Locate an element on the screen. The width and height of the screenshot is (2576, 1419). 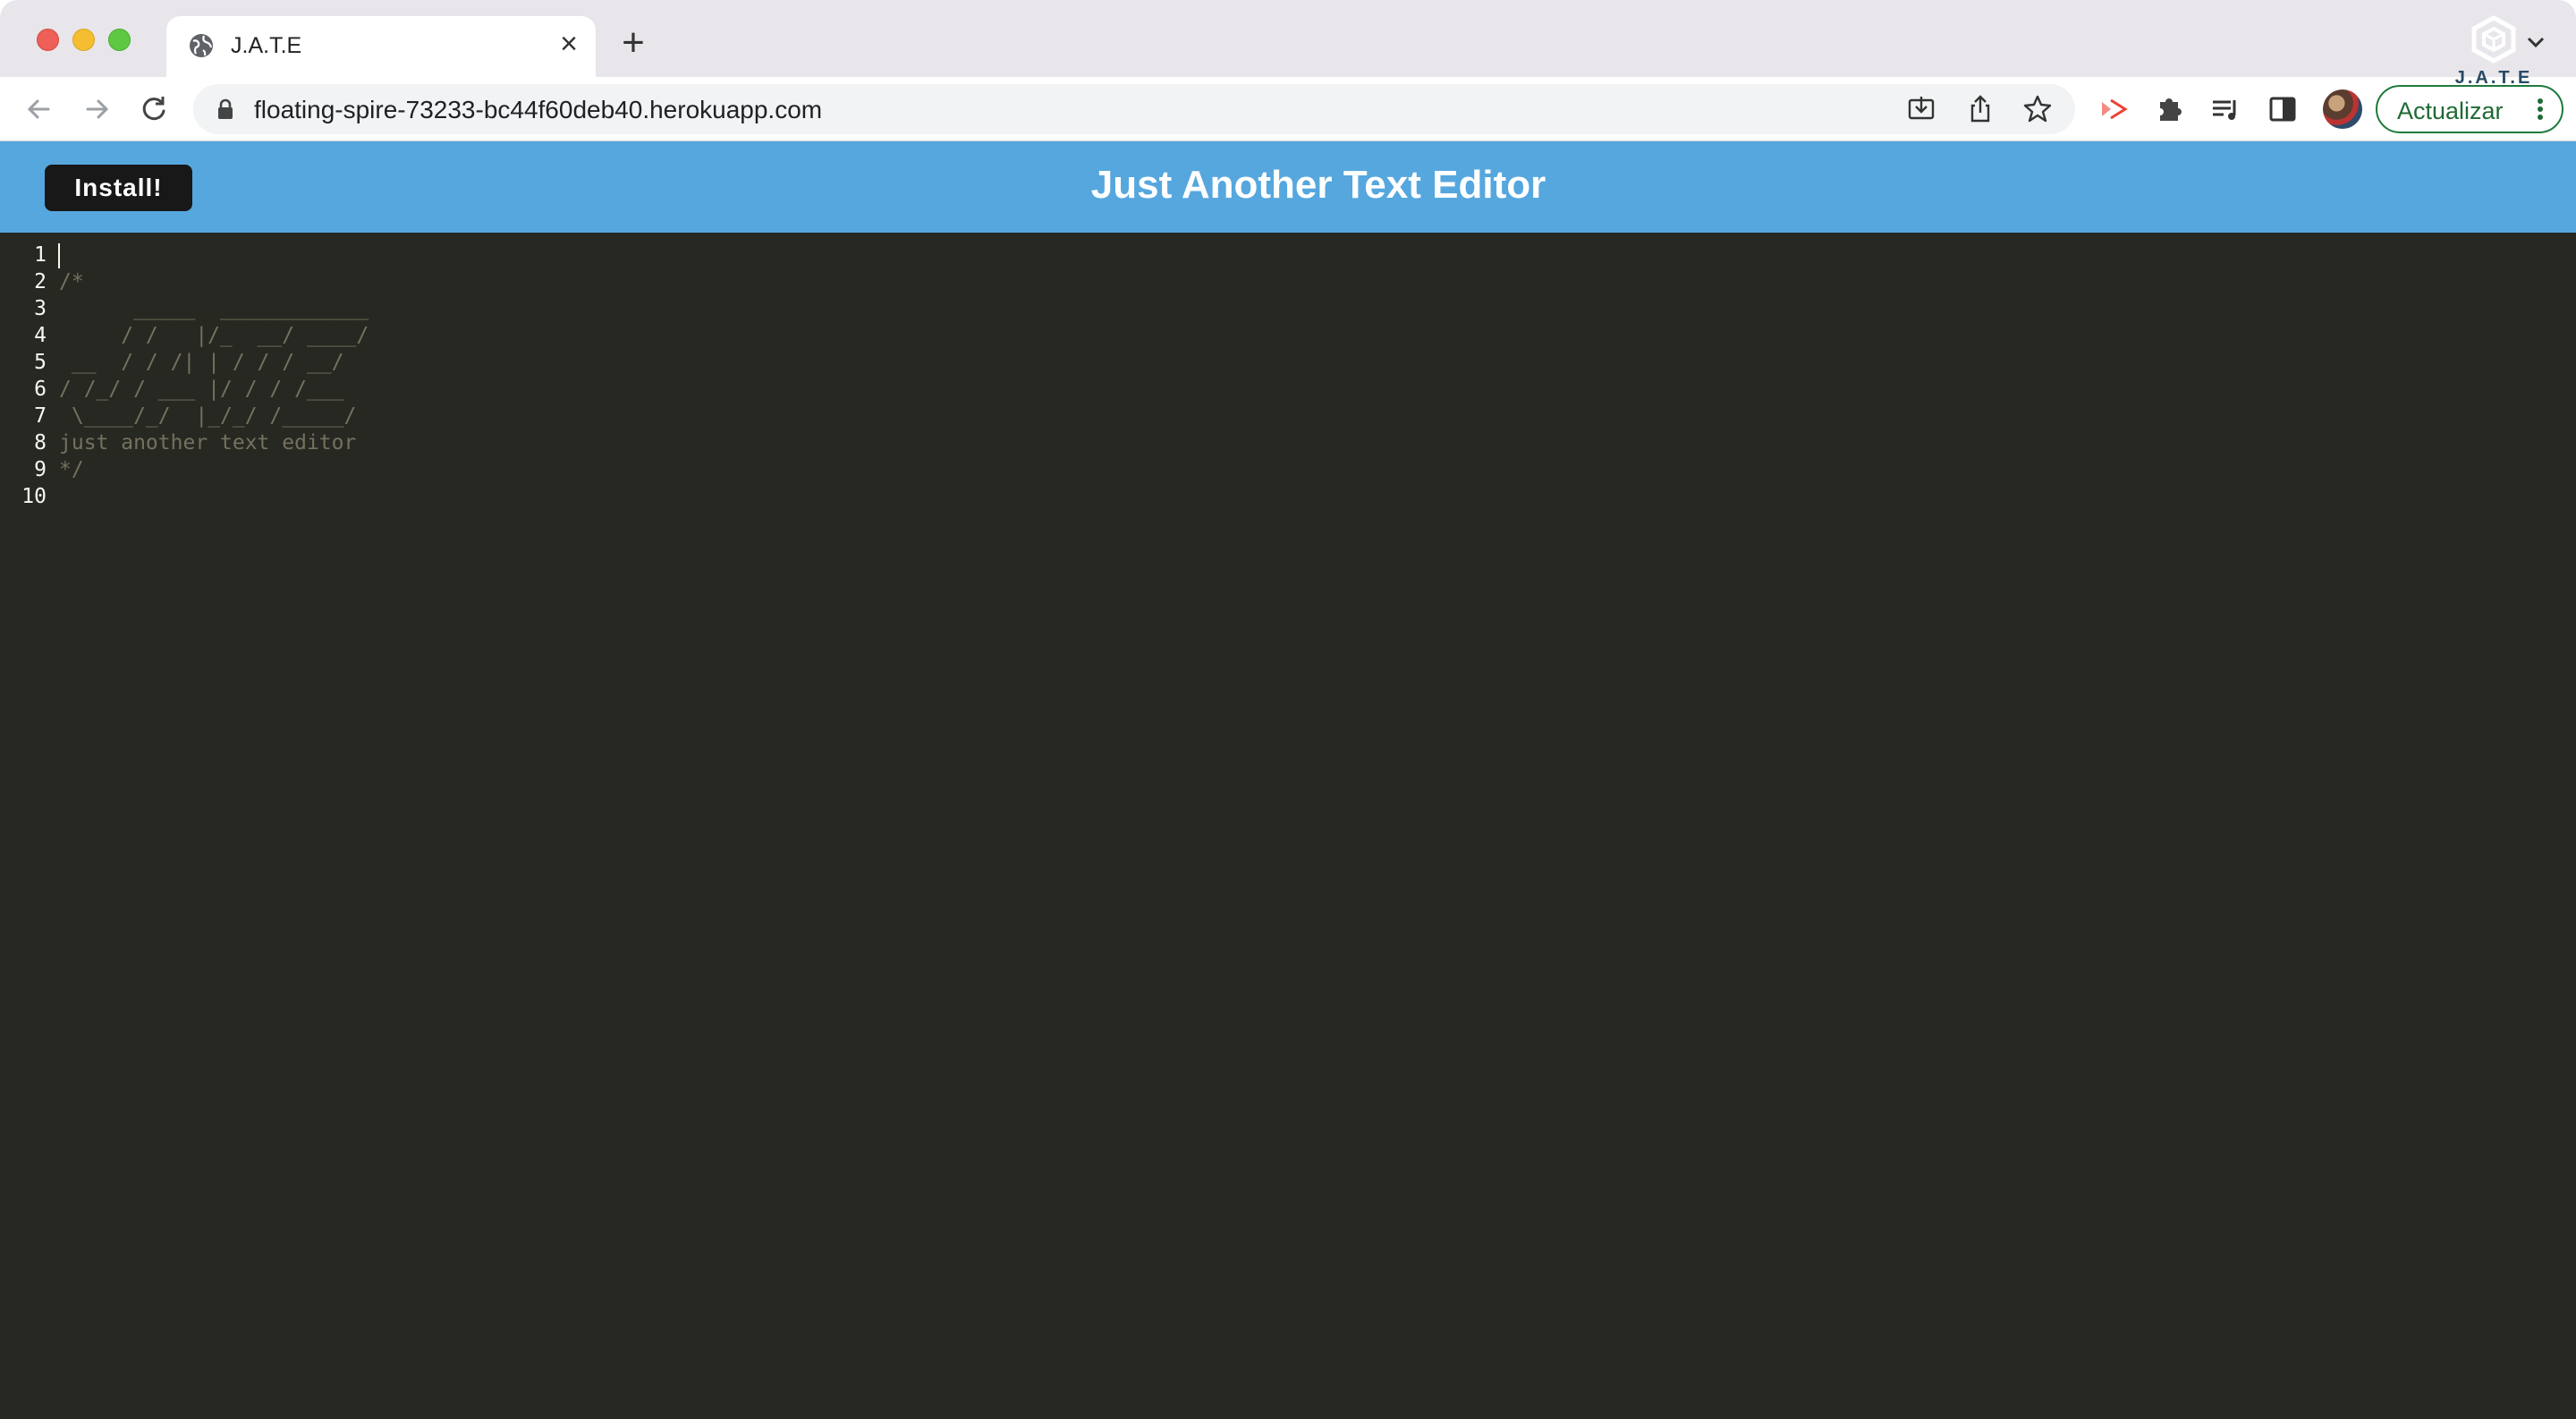
cast-icon is located at coordinates (2113, 109).